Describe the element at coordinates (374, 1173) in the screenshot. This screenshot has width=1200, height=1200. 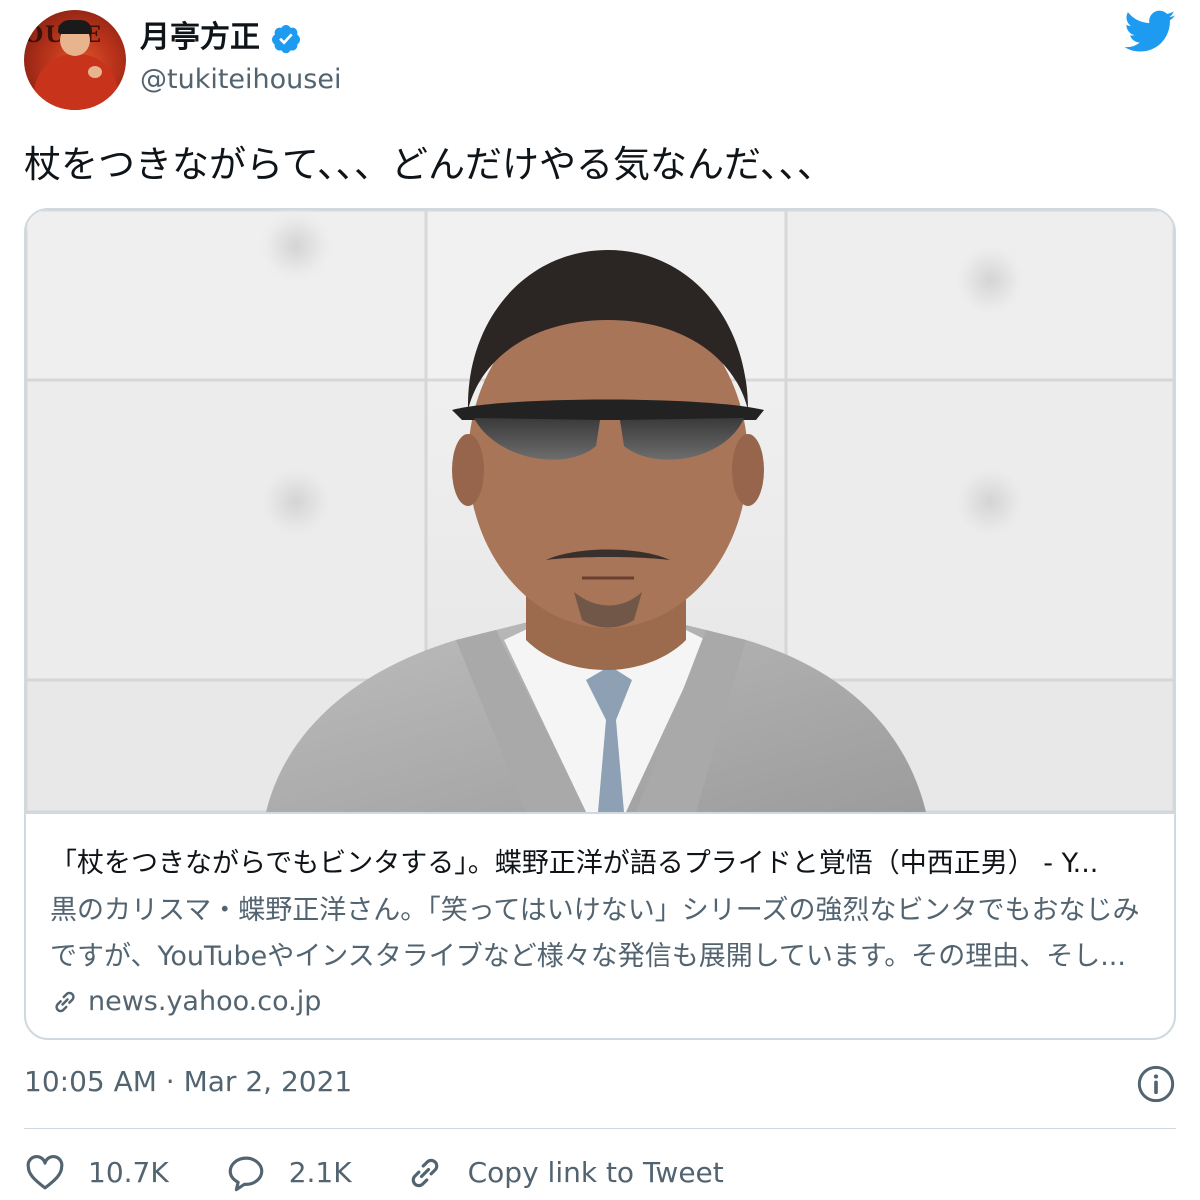
I see `action-bar: 10.7K 2.1K Copy link to Tweet` at that location.